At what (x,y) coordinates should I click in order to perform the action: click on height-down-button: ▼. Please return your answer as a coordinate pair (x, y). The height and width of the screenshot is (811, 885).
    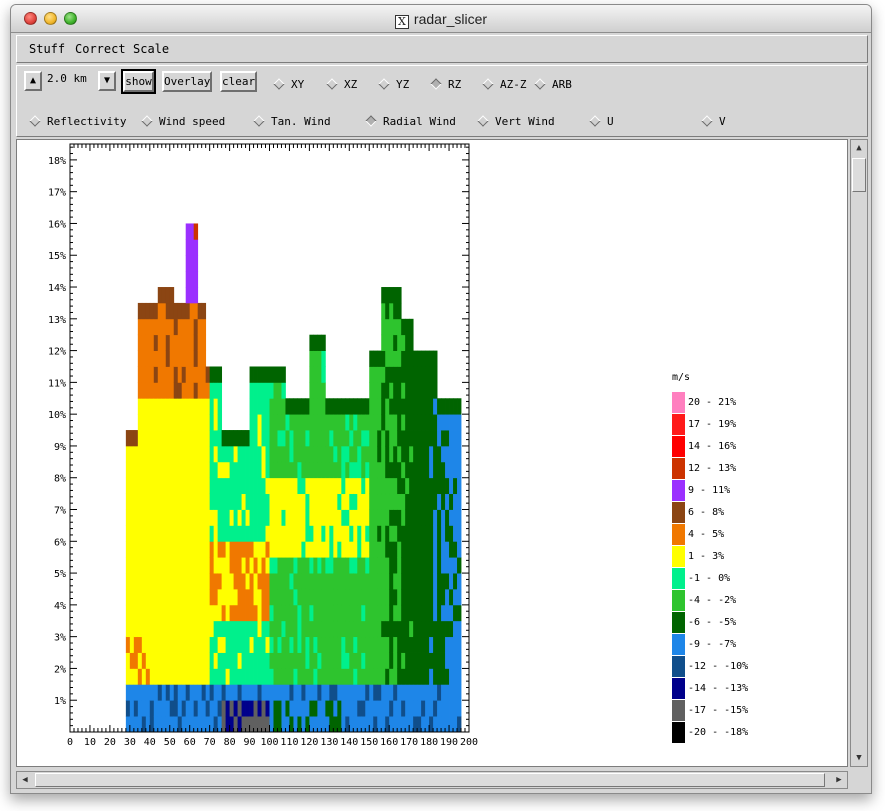
    Looking at the image, I should click on (107, 81).